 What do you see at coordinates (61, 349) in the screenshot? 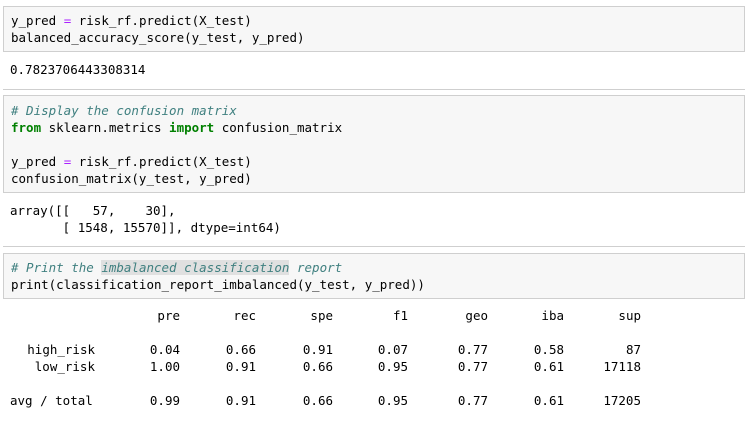
I see `row-label: high_risk` at bounding box center [61, 349].